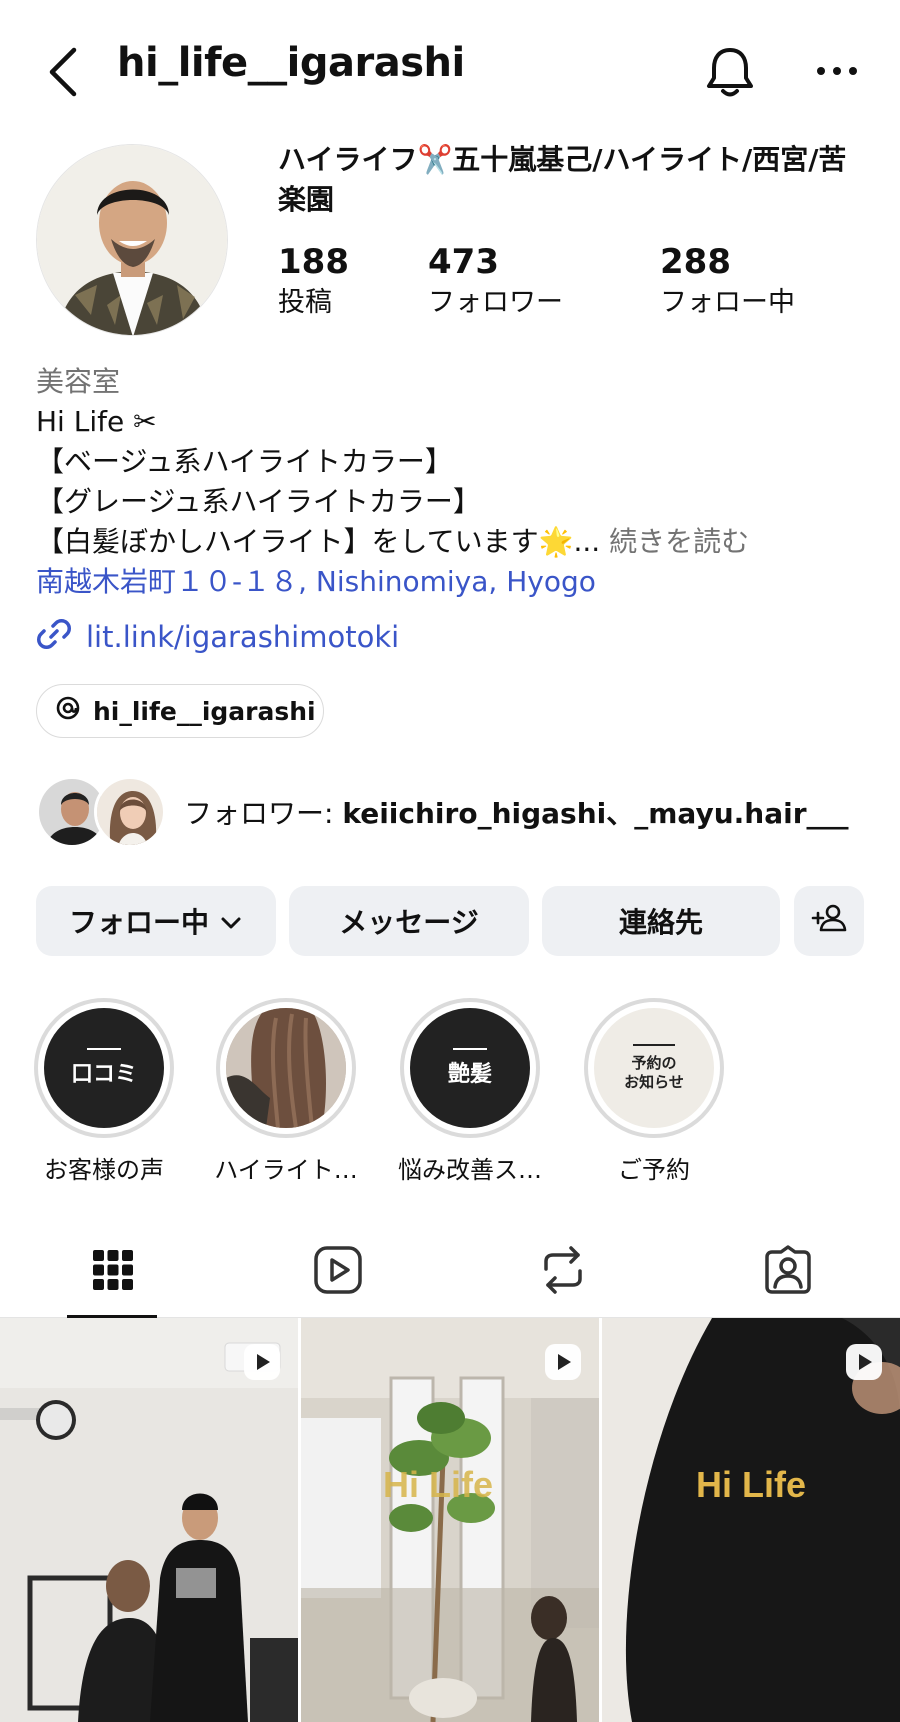 Image resolution: width=900 pixels, height=1722 pixels. I want to click on external-link-text: lit.link/igarashimotoki, so click(243, 637).